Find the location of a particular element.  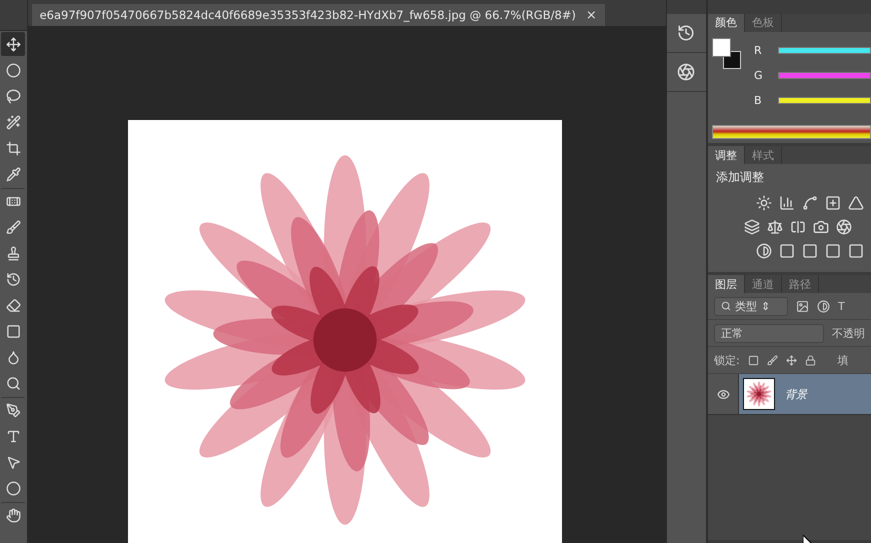

layer-row: 背景 is located at coordinates (789, 395).